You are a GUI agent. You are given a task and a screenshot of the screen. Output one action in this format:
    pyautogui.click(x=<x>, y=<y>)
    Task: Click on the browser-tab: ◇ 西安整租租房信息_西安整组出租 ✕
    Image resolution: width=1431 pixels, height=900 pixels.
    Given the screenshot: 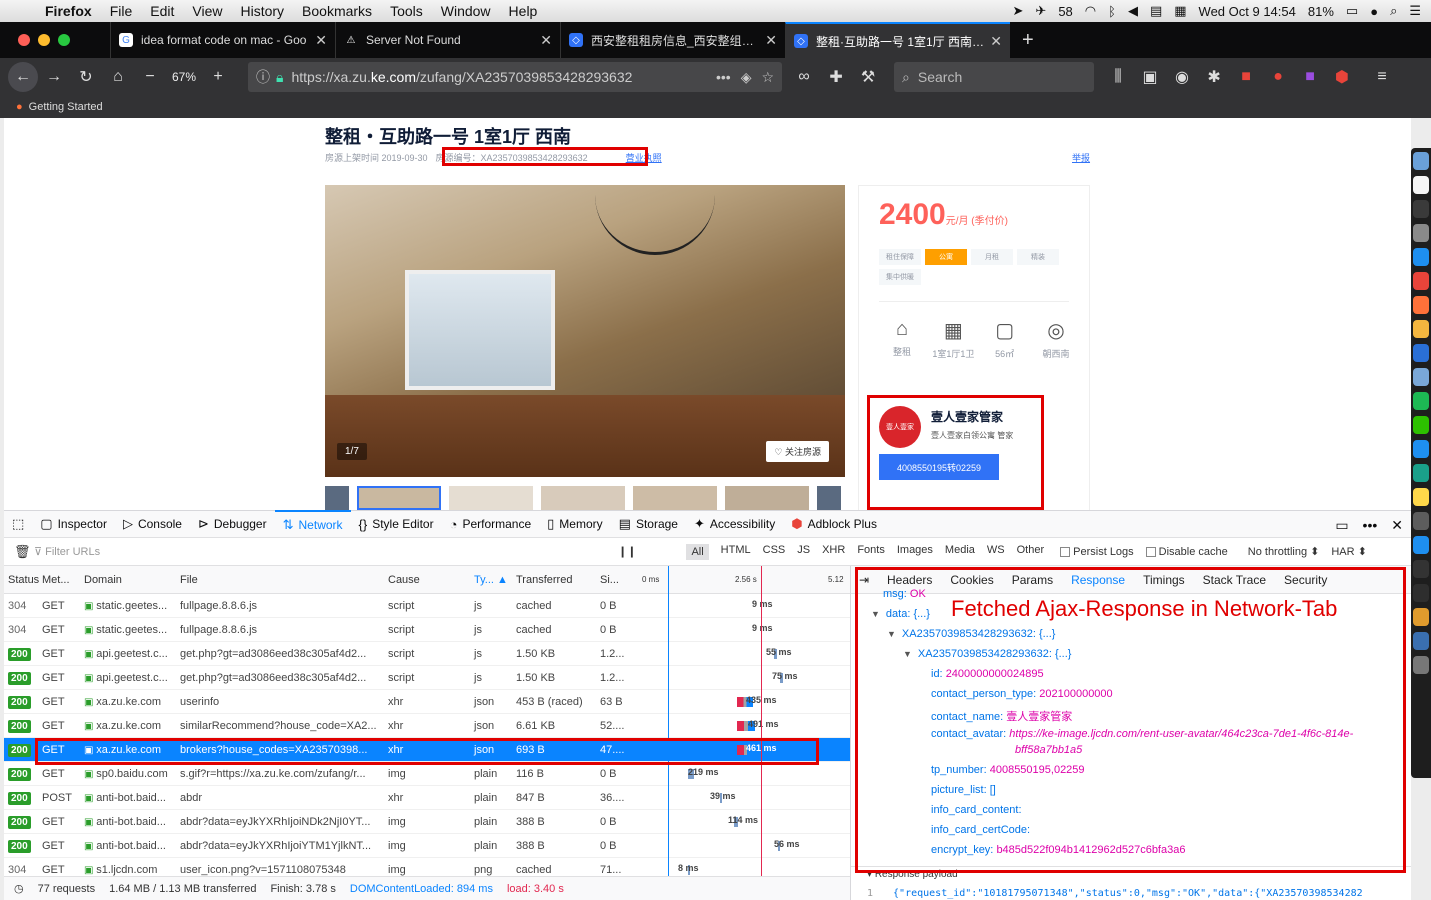 What is the action you would take?
    pyautogui.click(x=672, y=40)
    